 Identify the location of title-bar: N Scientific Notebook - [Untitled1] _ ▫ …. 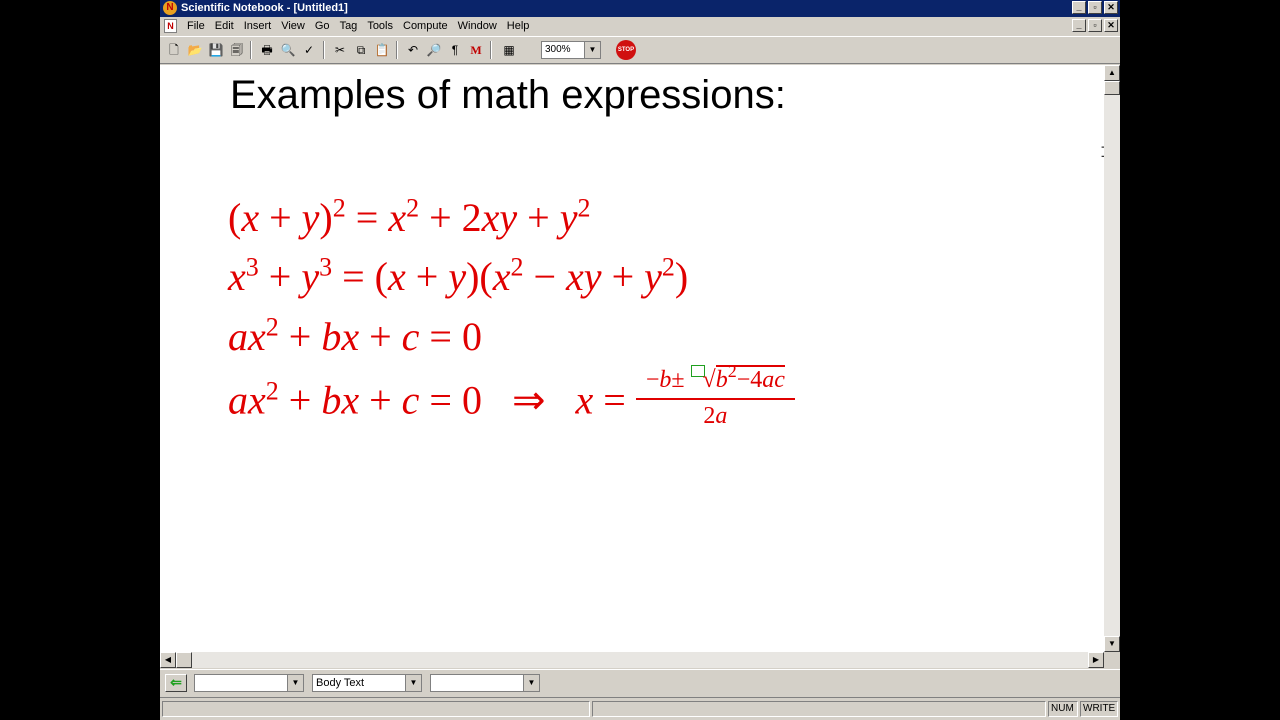
(640, 8).